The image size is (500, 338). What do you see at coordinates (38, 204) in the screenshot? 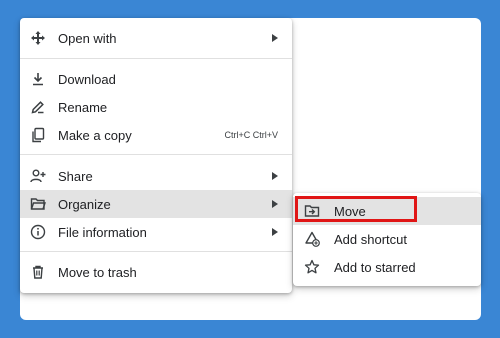
I see `folder-open-icon` at bounding box center [38, 204].